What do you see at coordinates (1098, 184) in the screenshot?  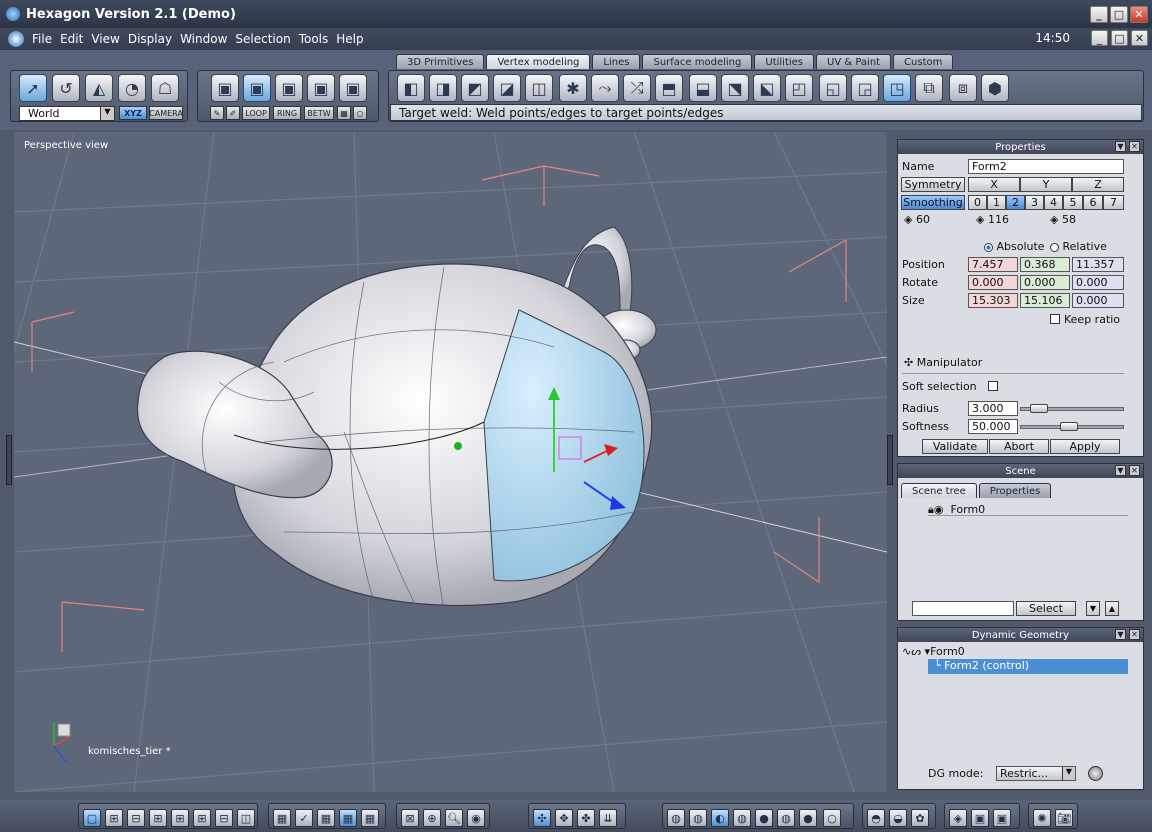 I see `axis-z-button: Z` at bounding box center [1098, 184].